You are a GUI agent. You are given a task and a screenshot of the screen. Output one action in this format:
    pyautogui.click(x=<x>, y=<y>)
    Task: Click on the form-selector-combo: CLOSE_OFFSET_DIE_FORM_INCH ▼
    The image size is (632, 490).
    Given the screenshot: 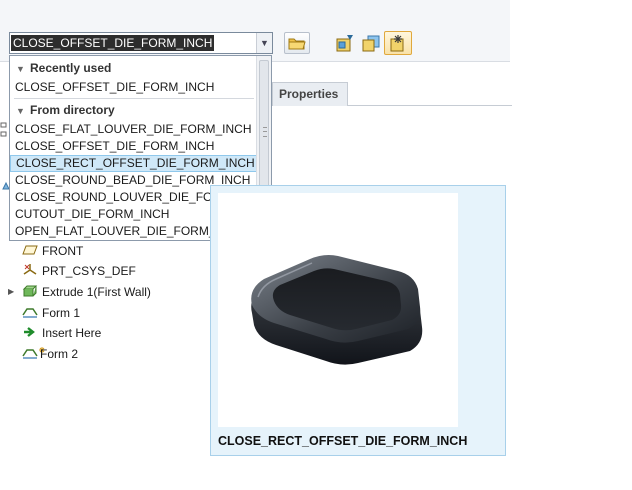 What is the action you would take?
    pyautogui.click(x=141, y=43)
    